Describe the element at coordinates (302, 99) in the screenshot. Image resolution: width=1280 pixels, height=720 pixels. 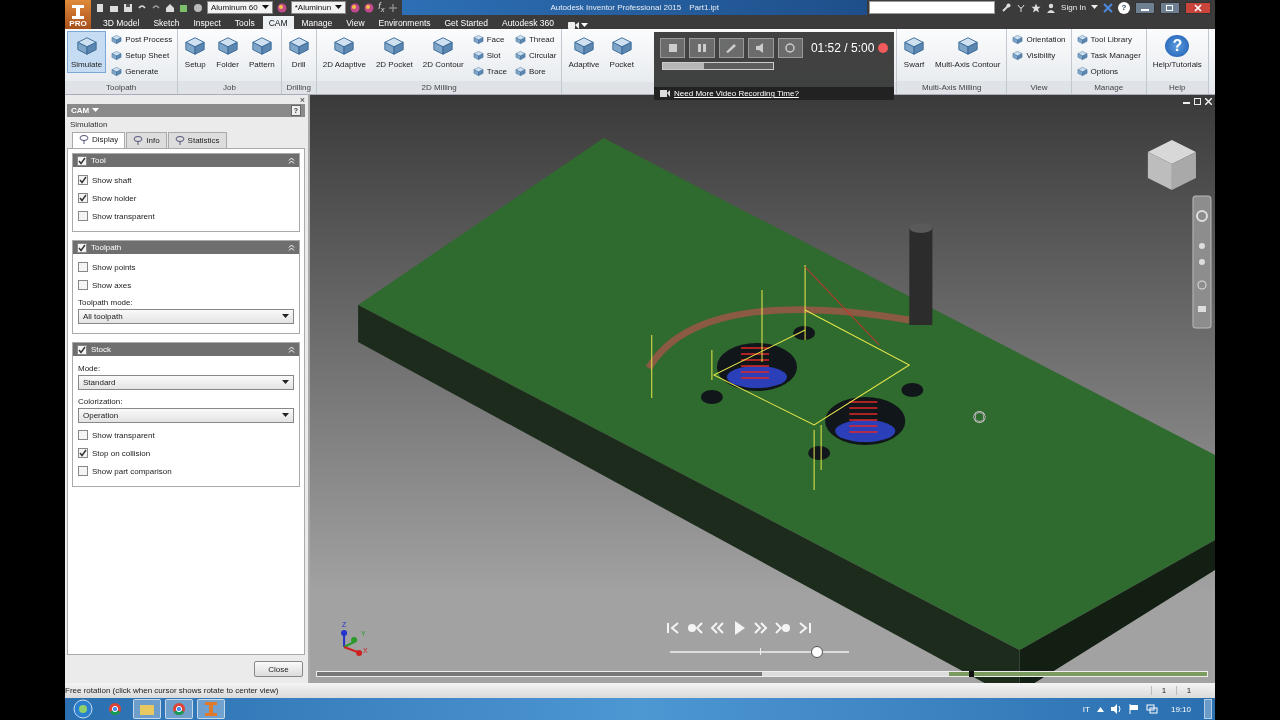
I see `panel-close-icon: ×` at that location.